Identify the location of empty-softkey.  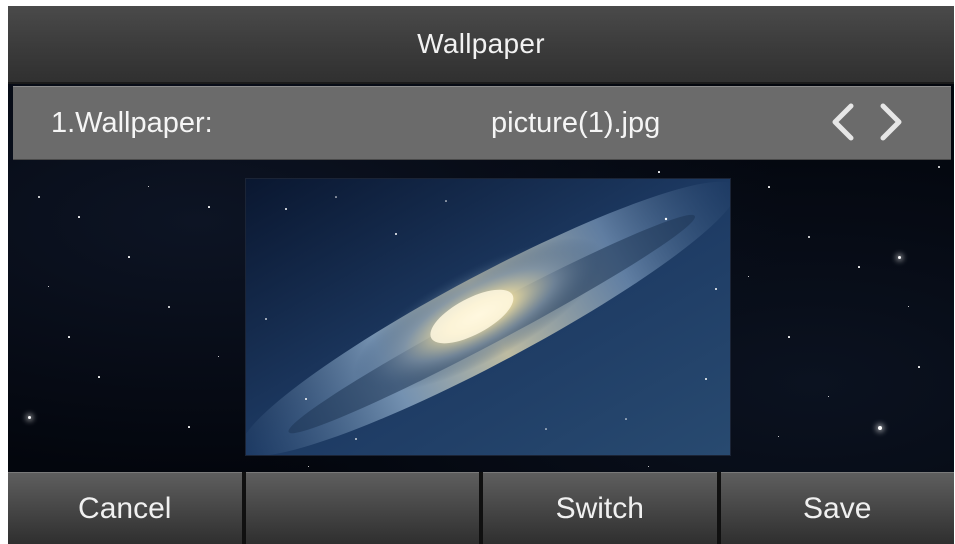
(362, 508).